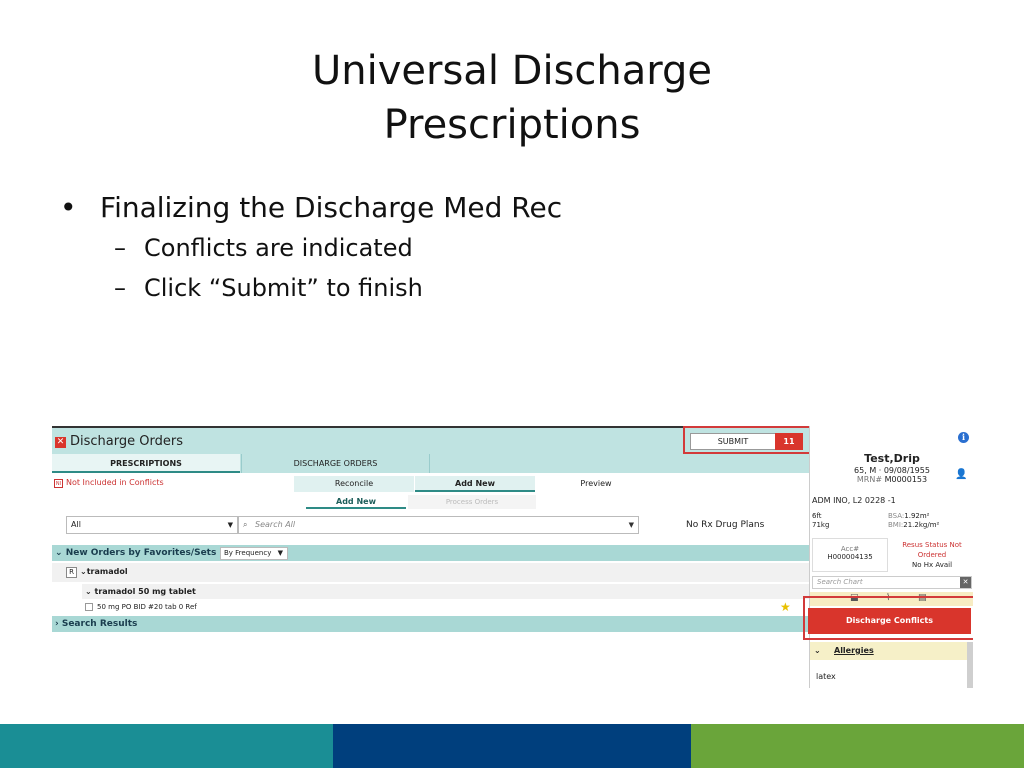 The image size is (1024, 768). I want to click on search-placeholder: Search All, so click(275, 524).